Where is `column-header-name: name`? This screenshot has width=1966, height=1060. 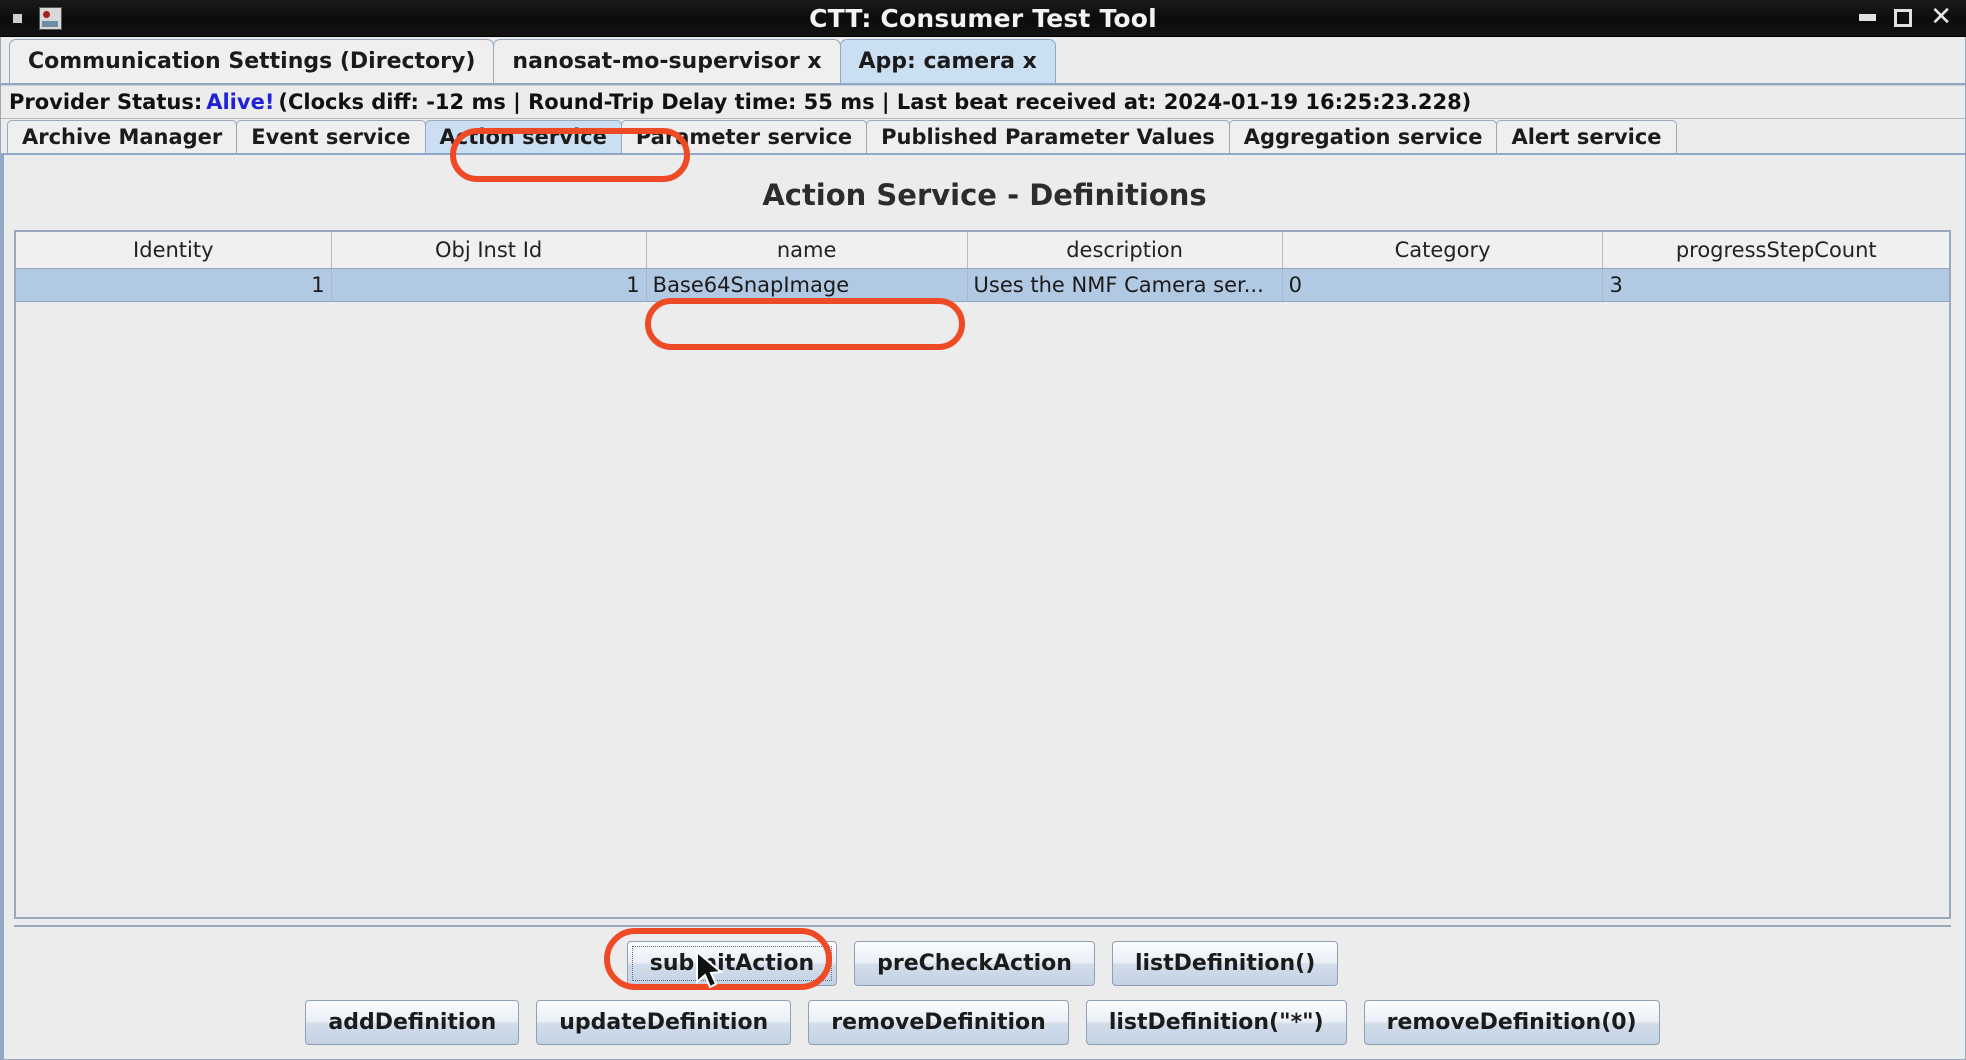
column-header-name: name is located at coordinates (807, 250).